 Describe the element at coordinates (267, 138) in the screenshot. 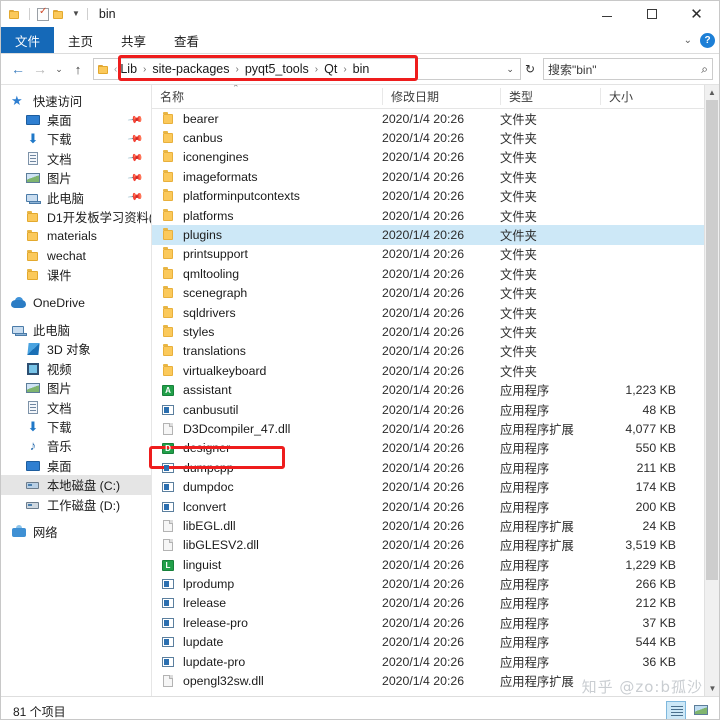

I see `file-name-cell: canbus` at that location.